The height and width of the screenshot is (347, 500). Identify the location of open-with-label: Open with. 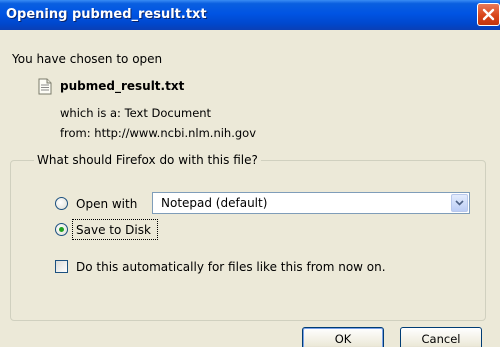
(106, 204).